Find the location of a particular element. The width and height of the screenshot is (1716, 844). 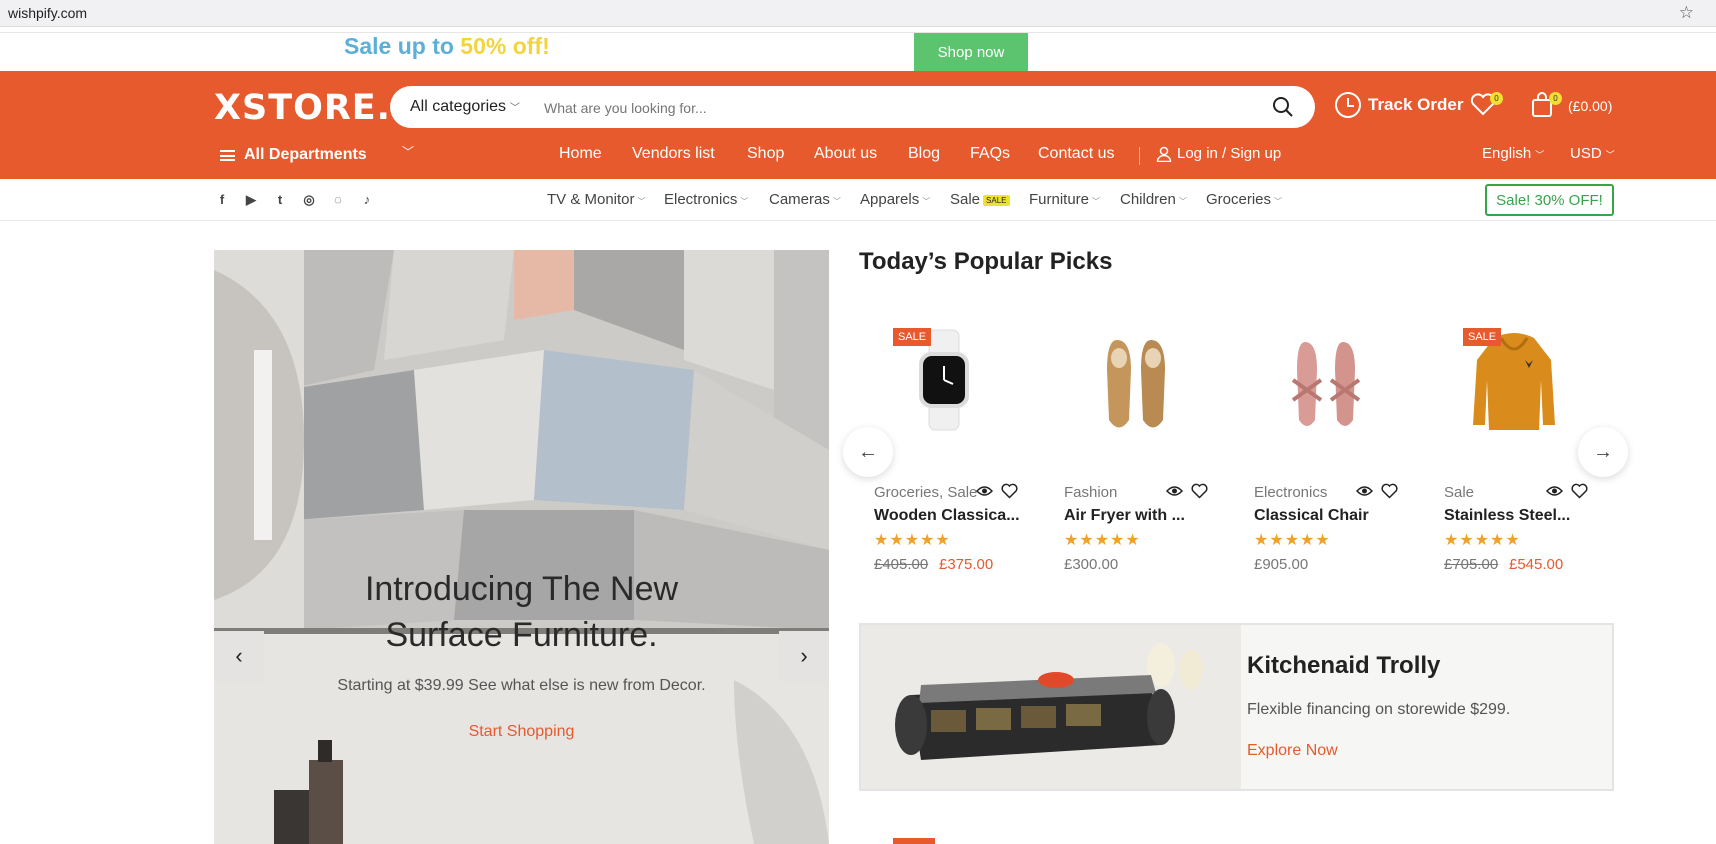

address-bar: wishpify.com is located at coordinates (47, 13).